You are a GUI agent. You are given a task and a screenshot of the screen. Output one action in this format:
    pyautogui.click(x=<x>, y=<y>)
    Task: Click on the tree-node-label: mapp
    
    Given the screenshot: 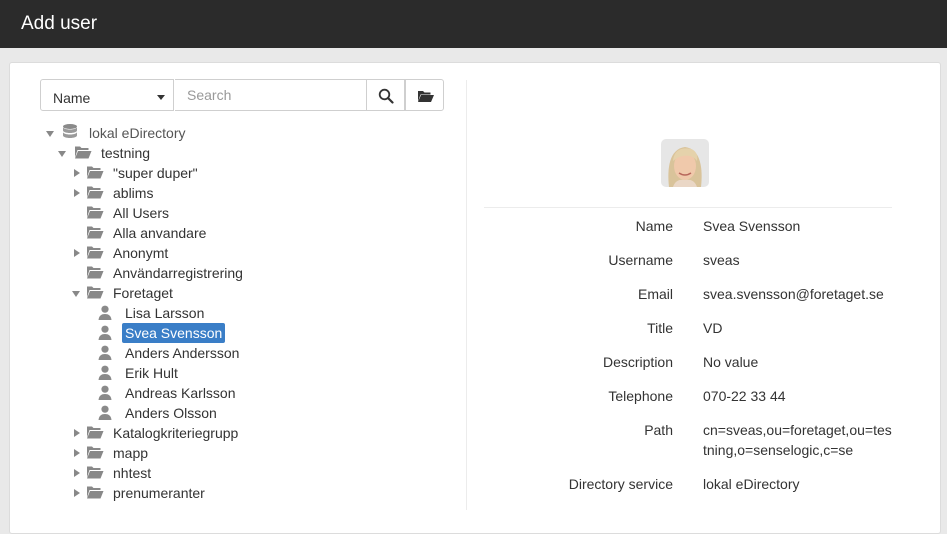 What is the action you would take?
    pyautogui.click(x=131, y=453)
    